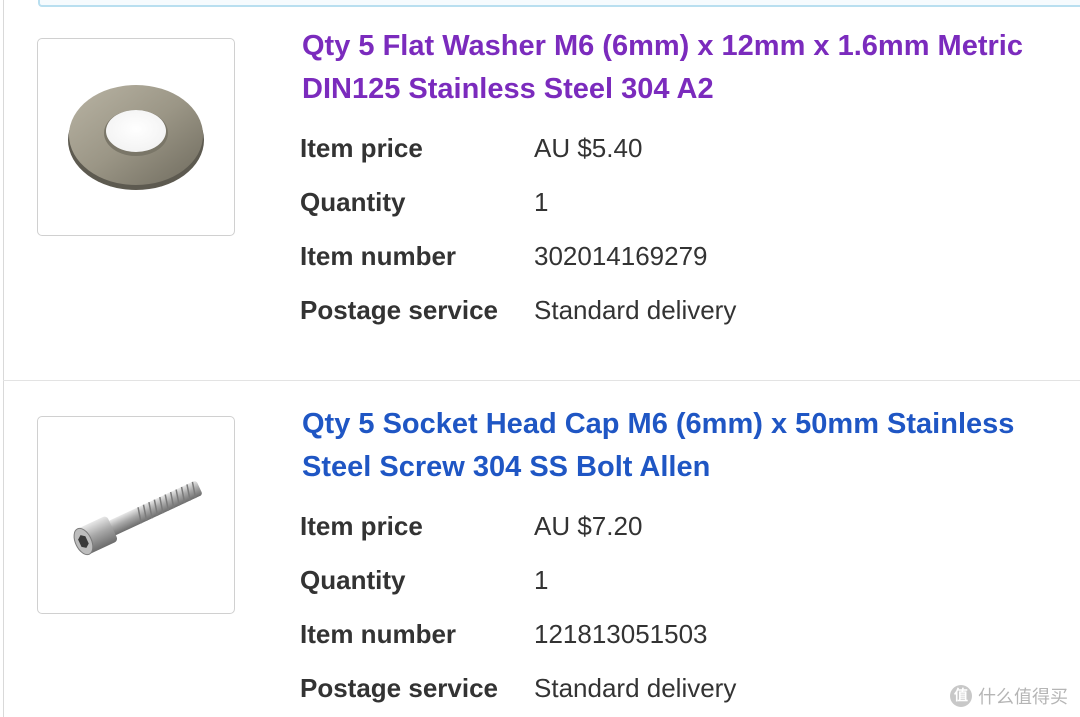  I want to click on item-number-row: Item number 302014169279, so click(660, 256).